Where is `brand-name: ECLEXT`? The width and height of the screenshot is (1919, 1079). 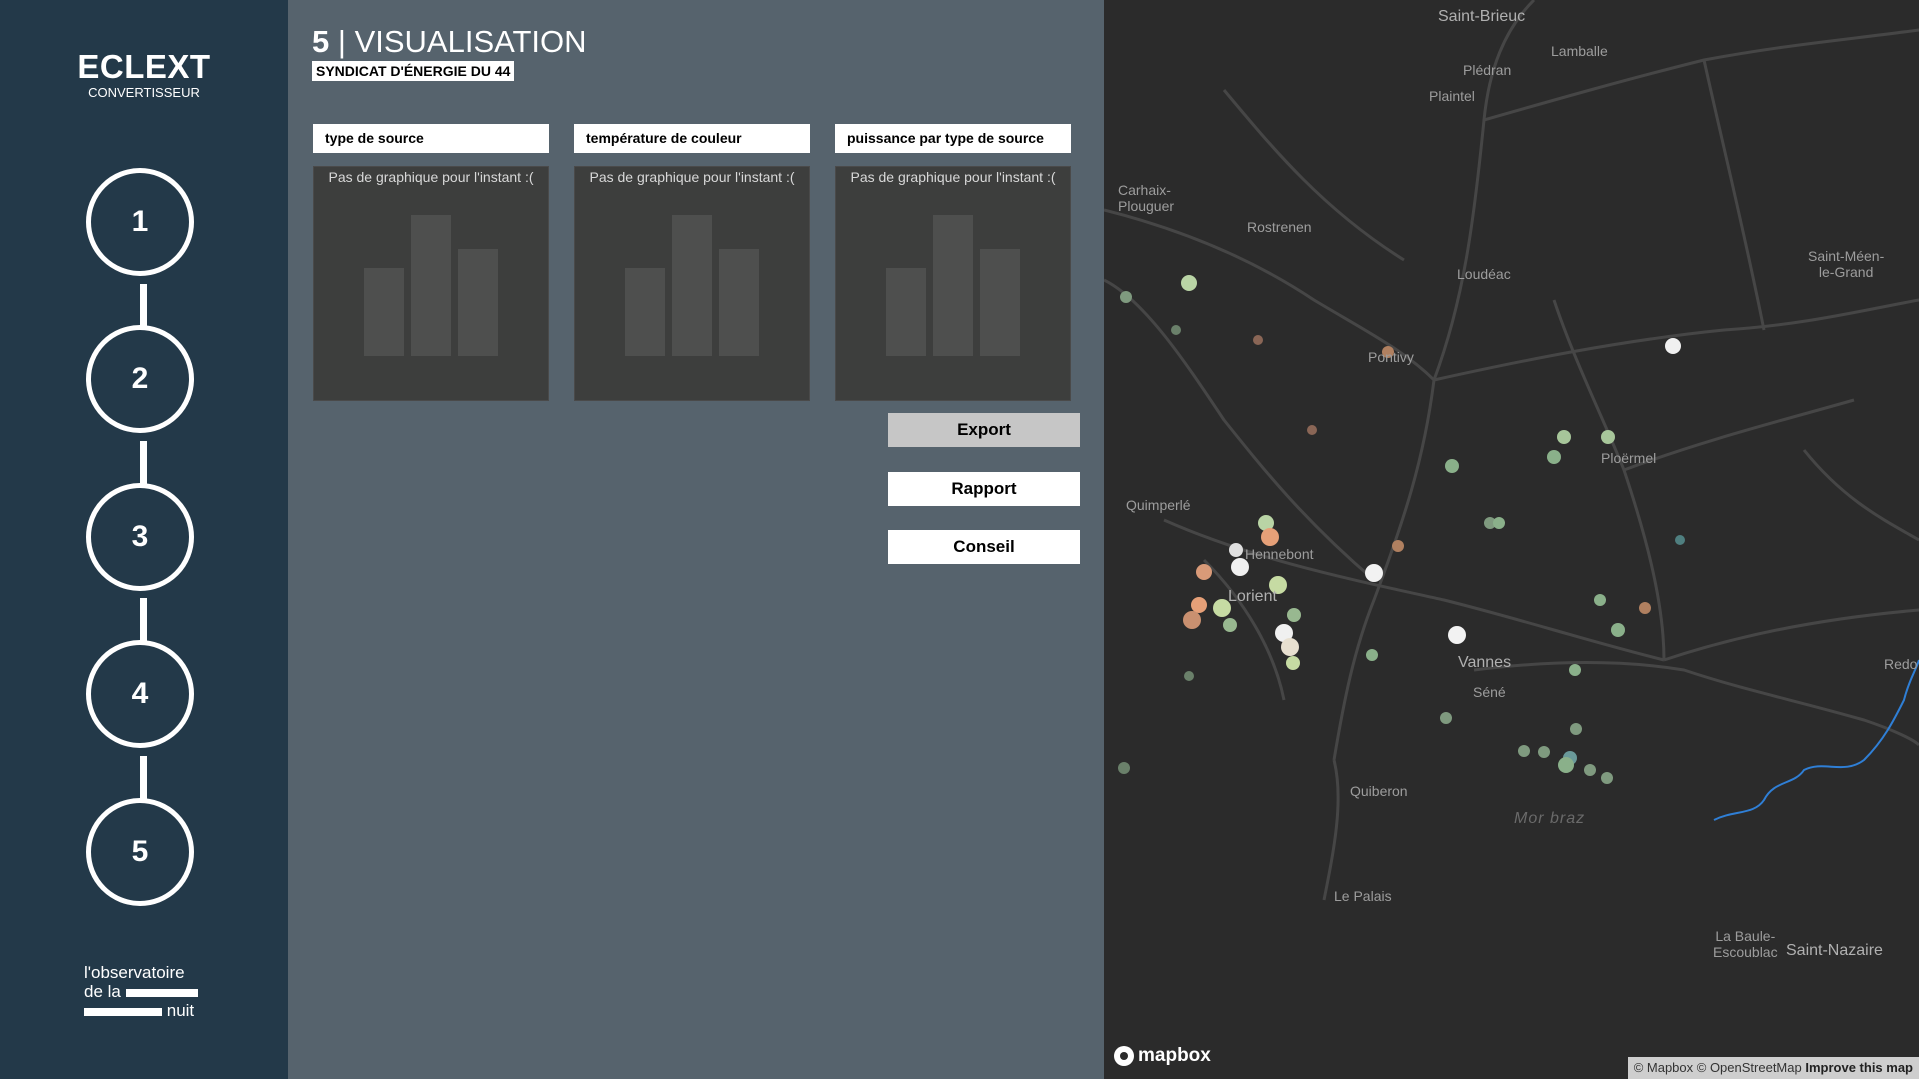
brand-name: ECLEXT is located at coordinates (144, 66).